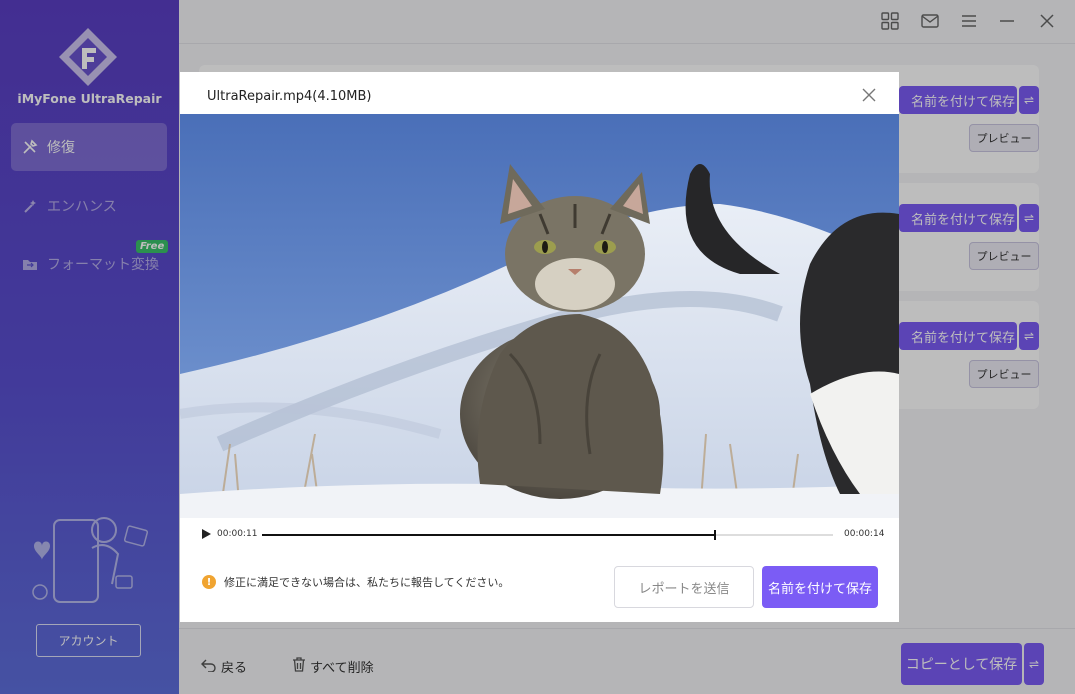  Describe the element at coordinates (714, 535) in the screenshot. I see `seek-handle` at that location.